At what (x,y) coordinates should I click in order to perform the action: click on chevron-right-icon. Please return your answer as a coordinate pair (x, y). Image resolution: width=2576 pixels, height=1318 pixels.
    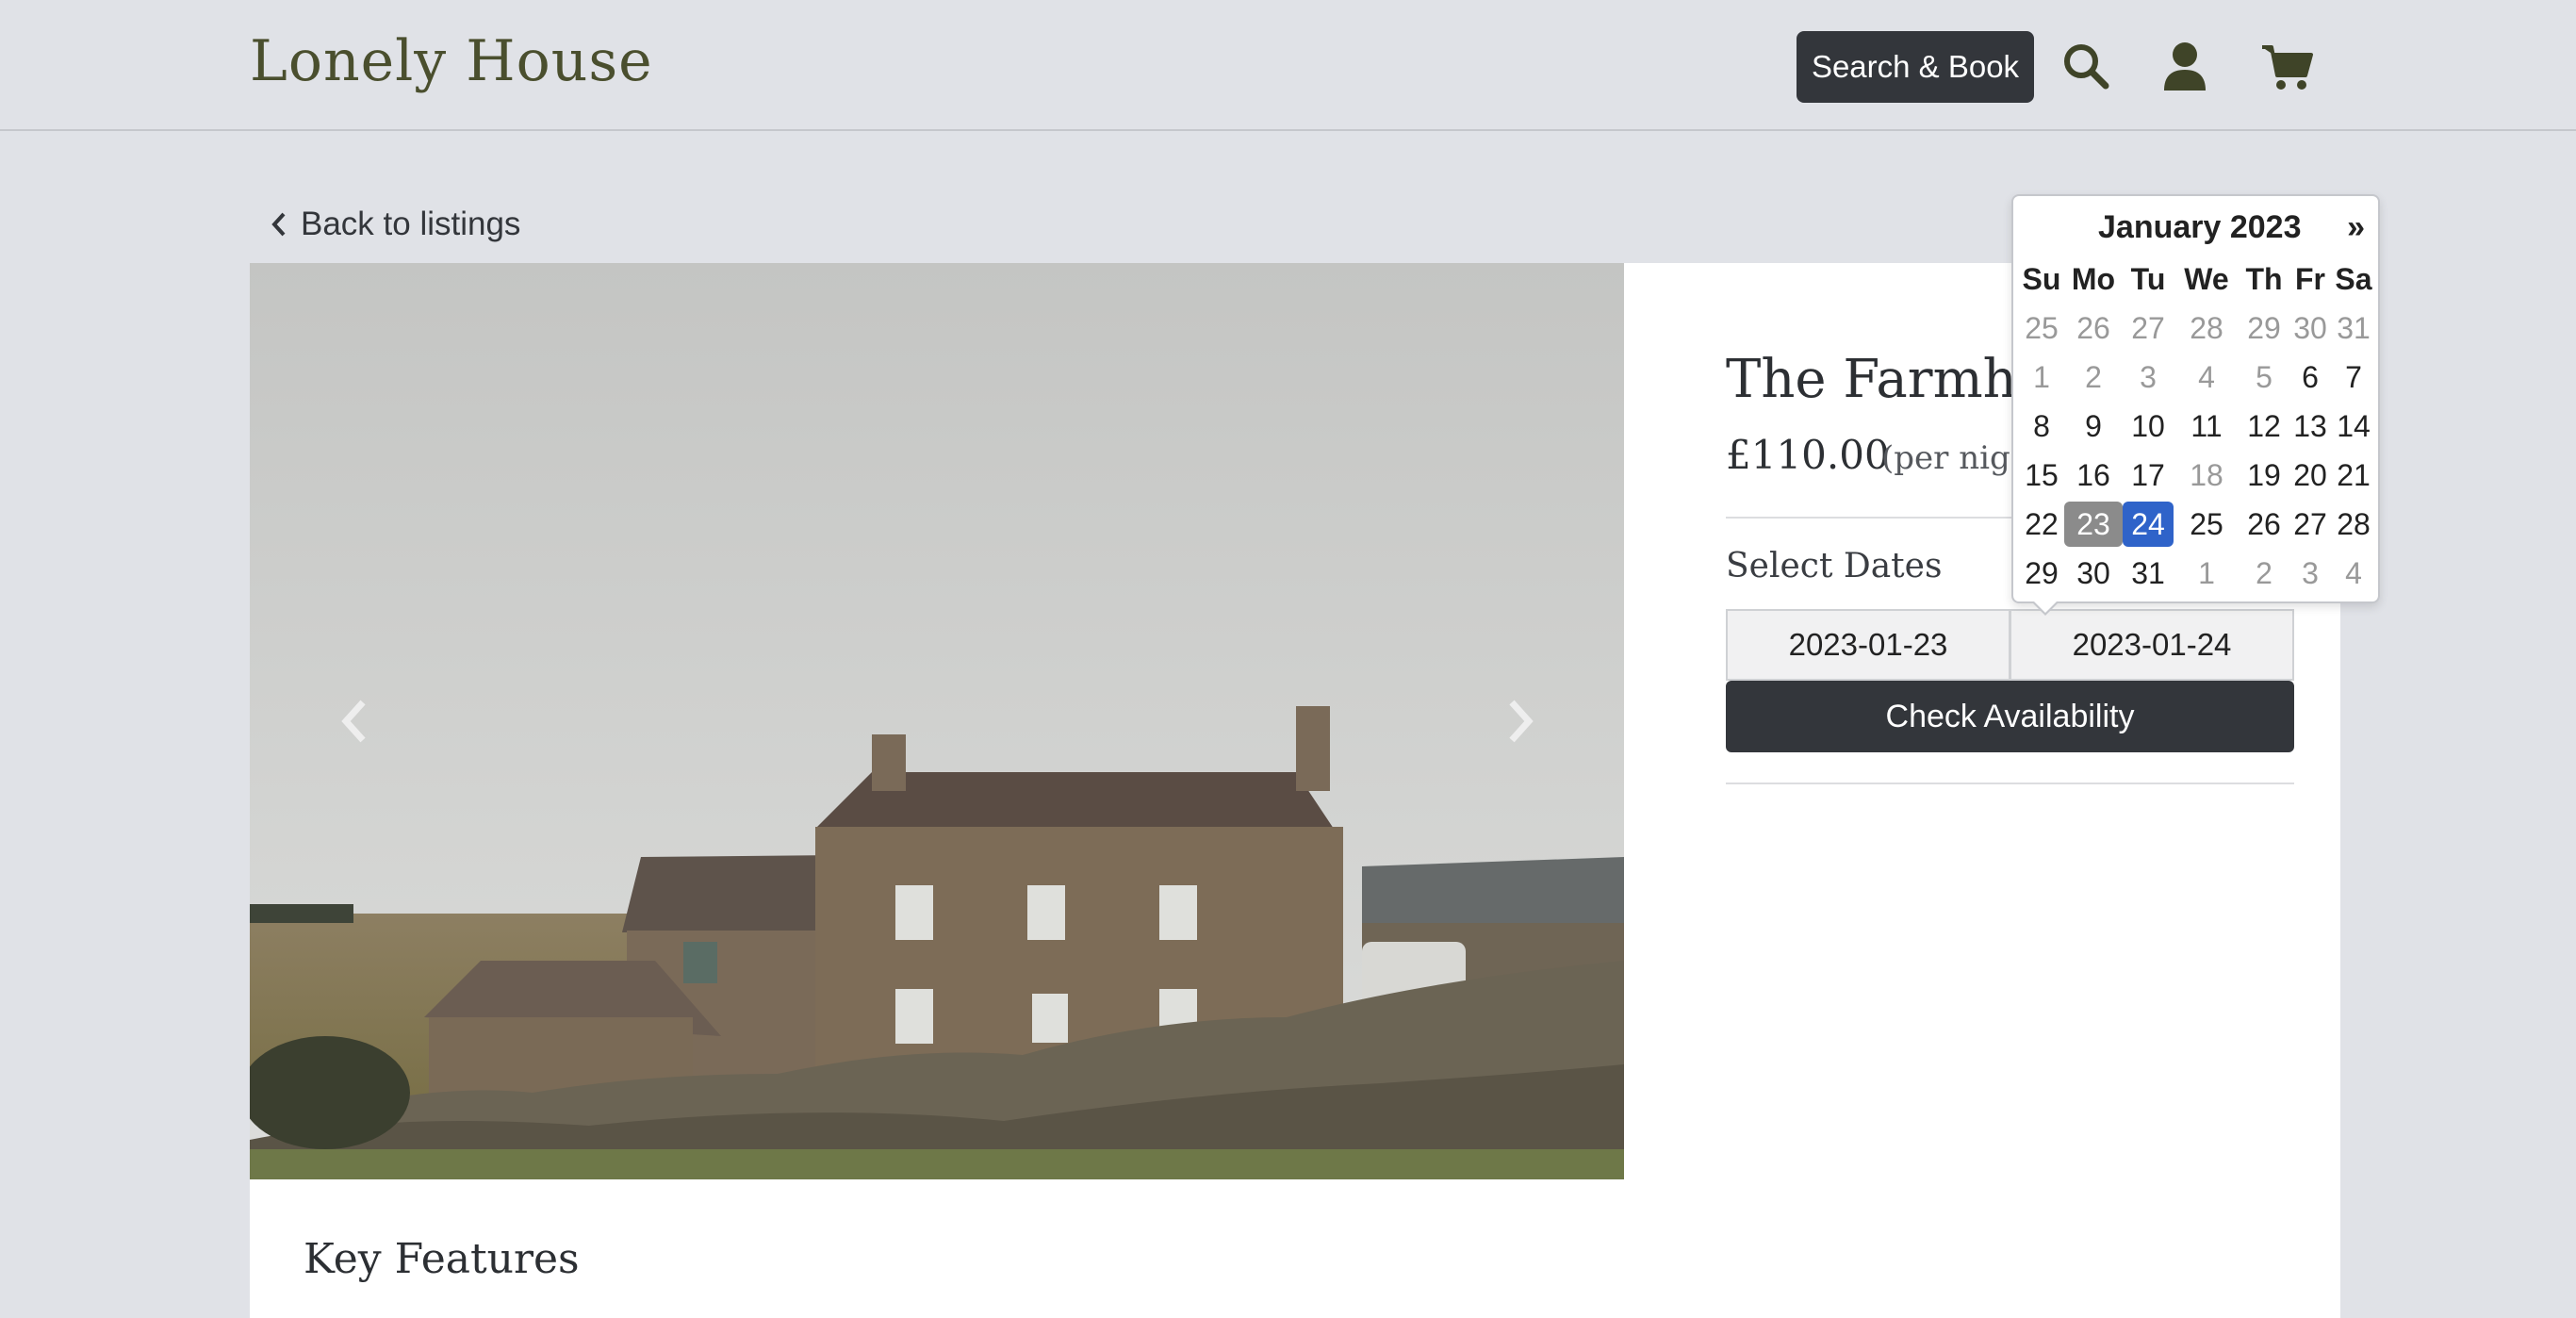
    Looking at the image, I should click on (1521, 721).